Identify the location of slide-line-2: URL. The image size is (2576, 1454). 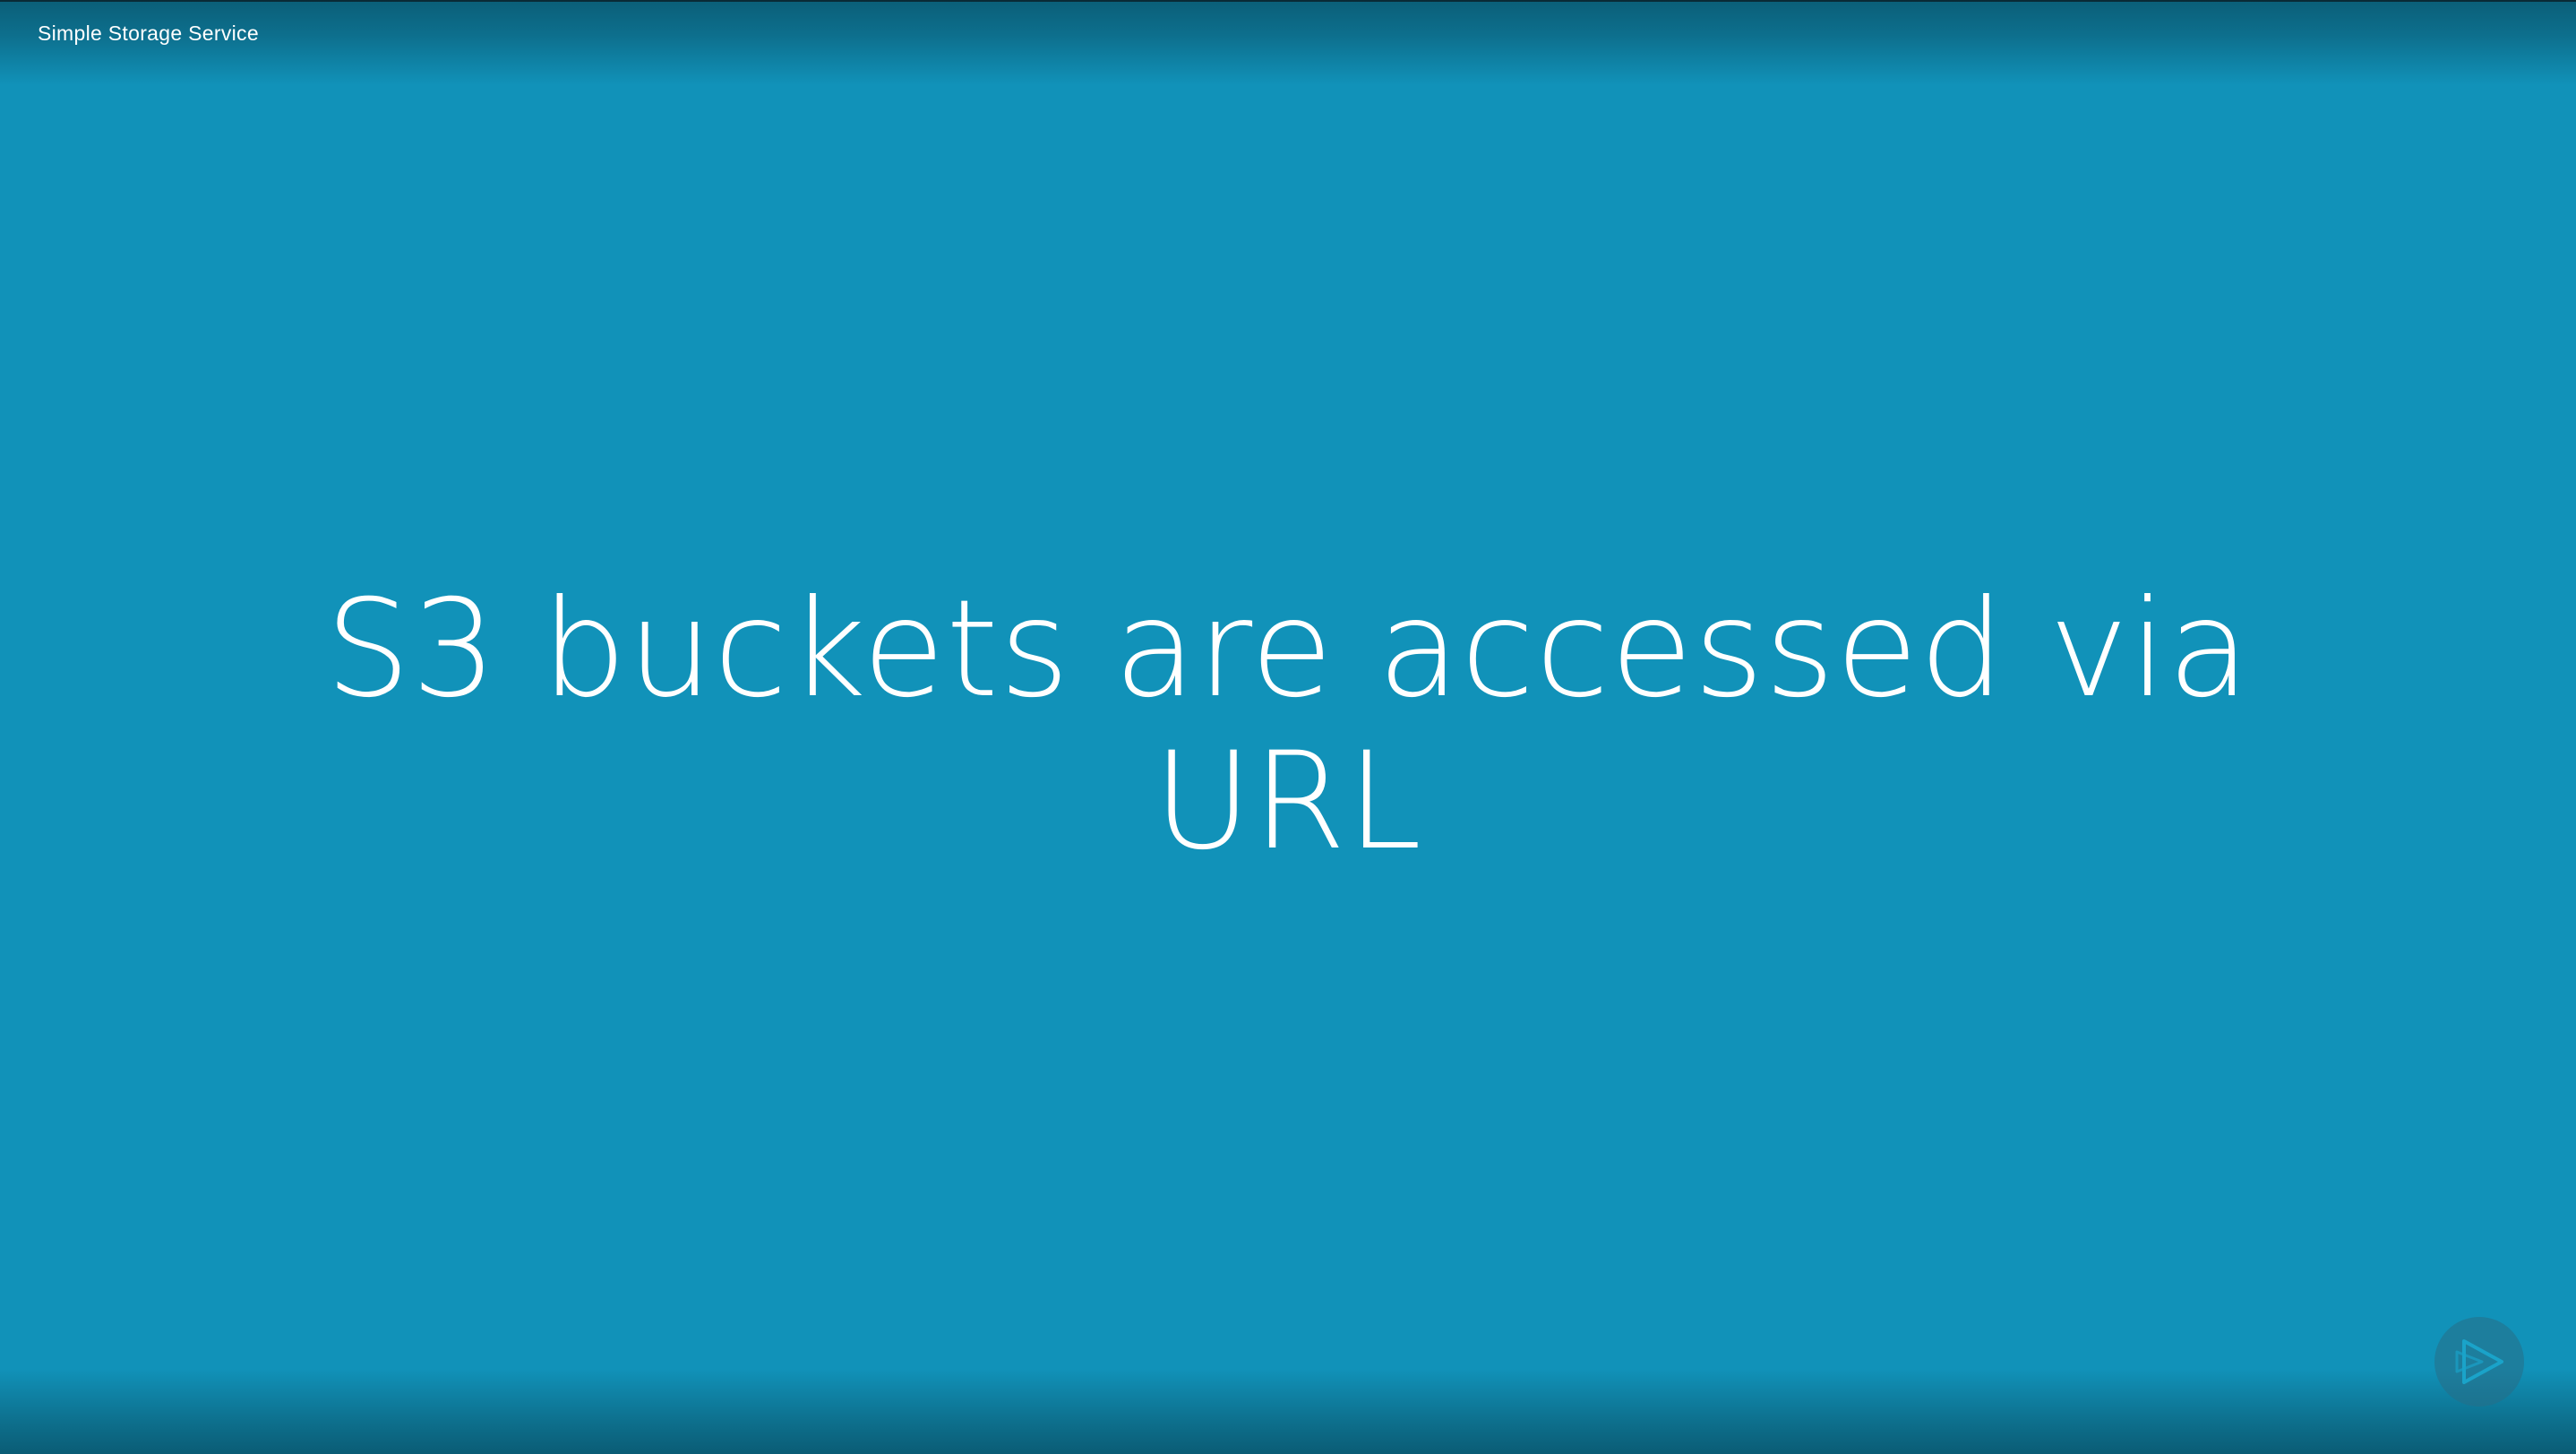
(1288, 802).